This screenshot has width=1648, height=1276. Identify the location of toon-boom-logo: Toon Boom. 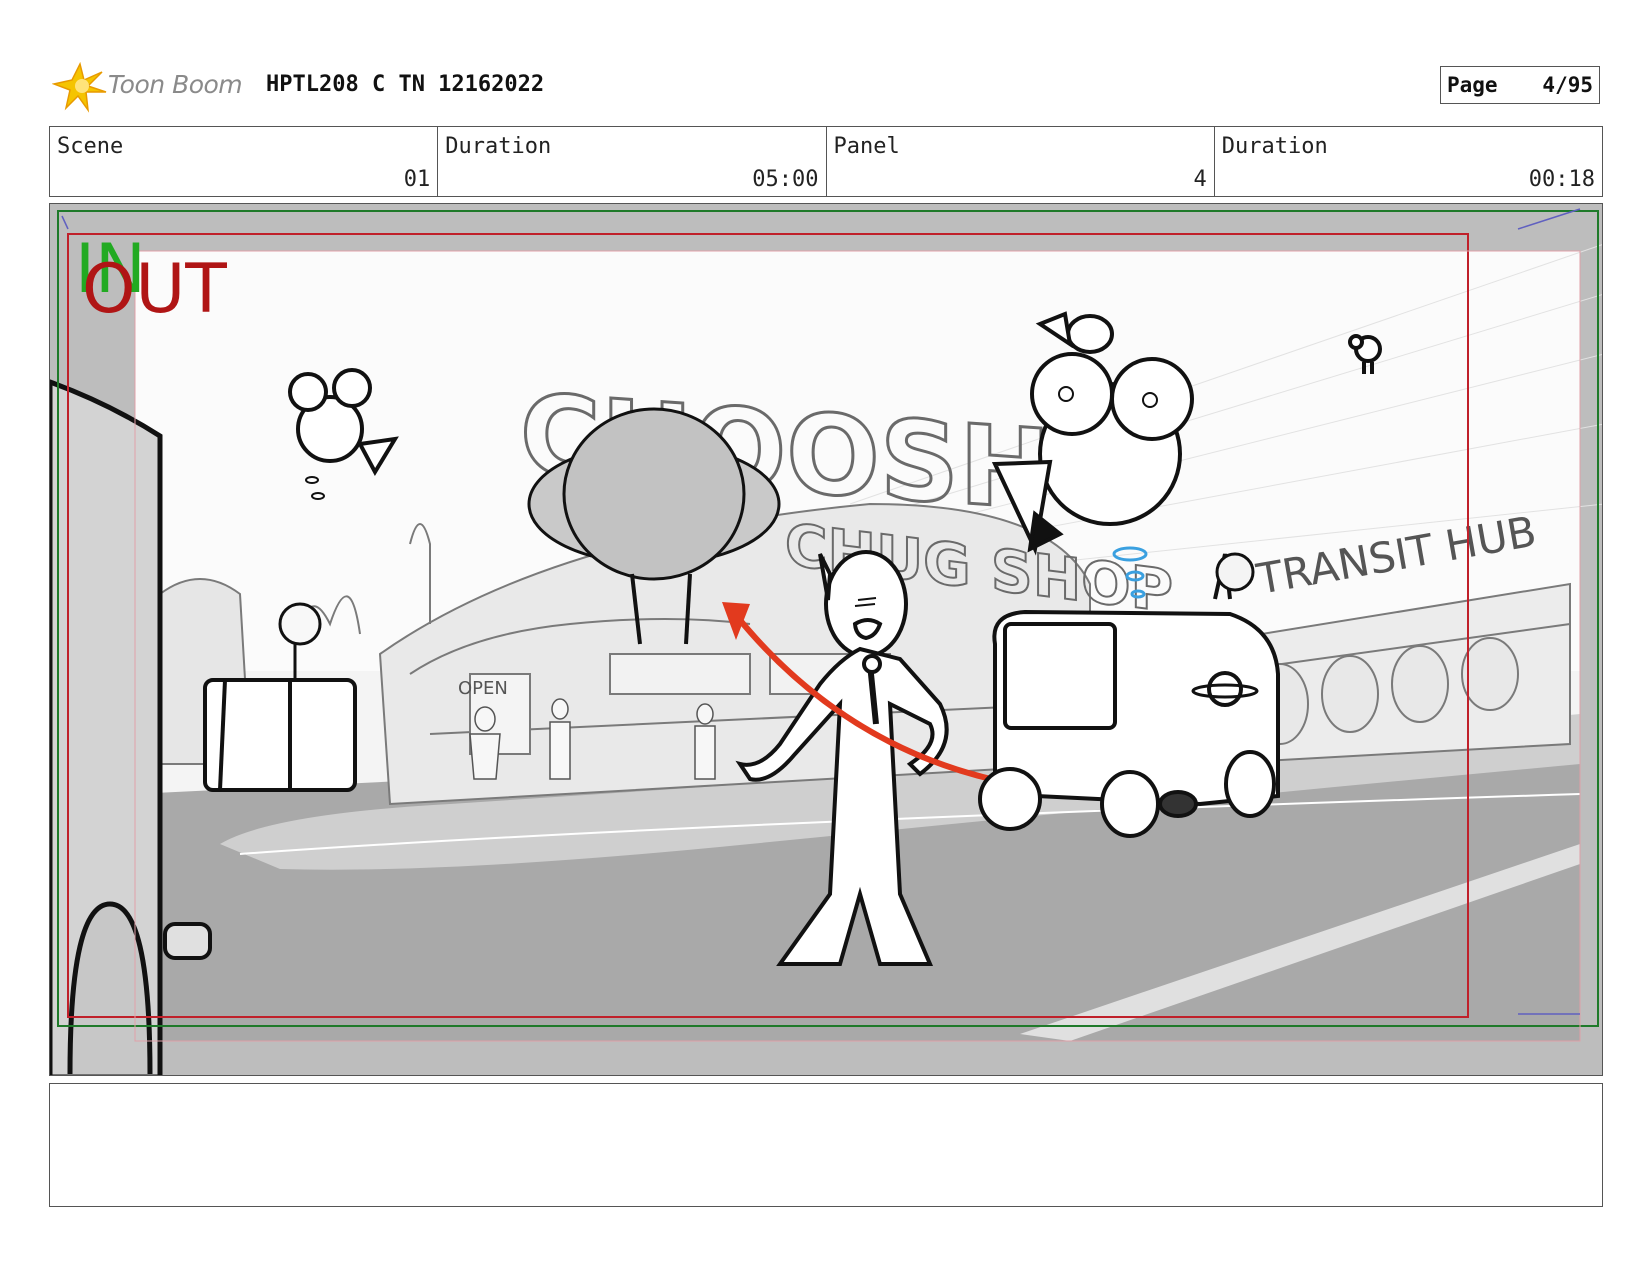
(151, 86).